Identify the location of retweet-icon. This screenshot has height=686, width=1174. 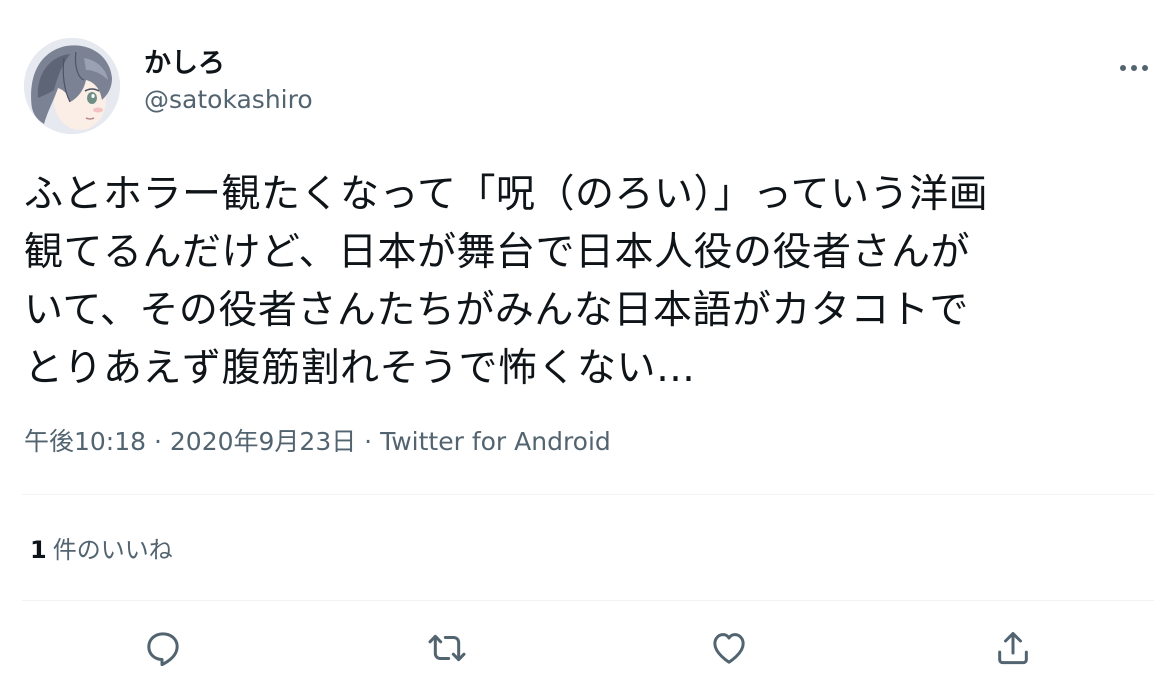
(447, 648).